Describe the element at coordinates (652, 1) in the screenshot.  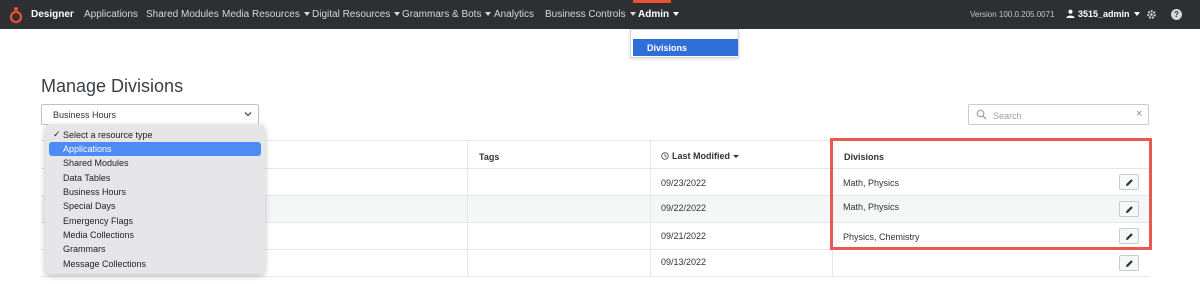
I see `active-tab-indicator` at that location.